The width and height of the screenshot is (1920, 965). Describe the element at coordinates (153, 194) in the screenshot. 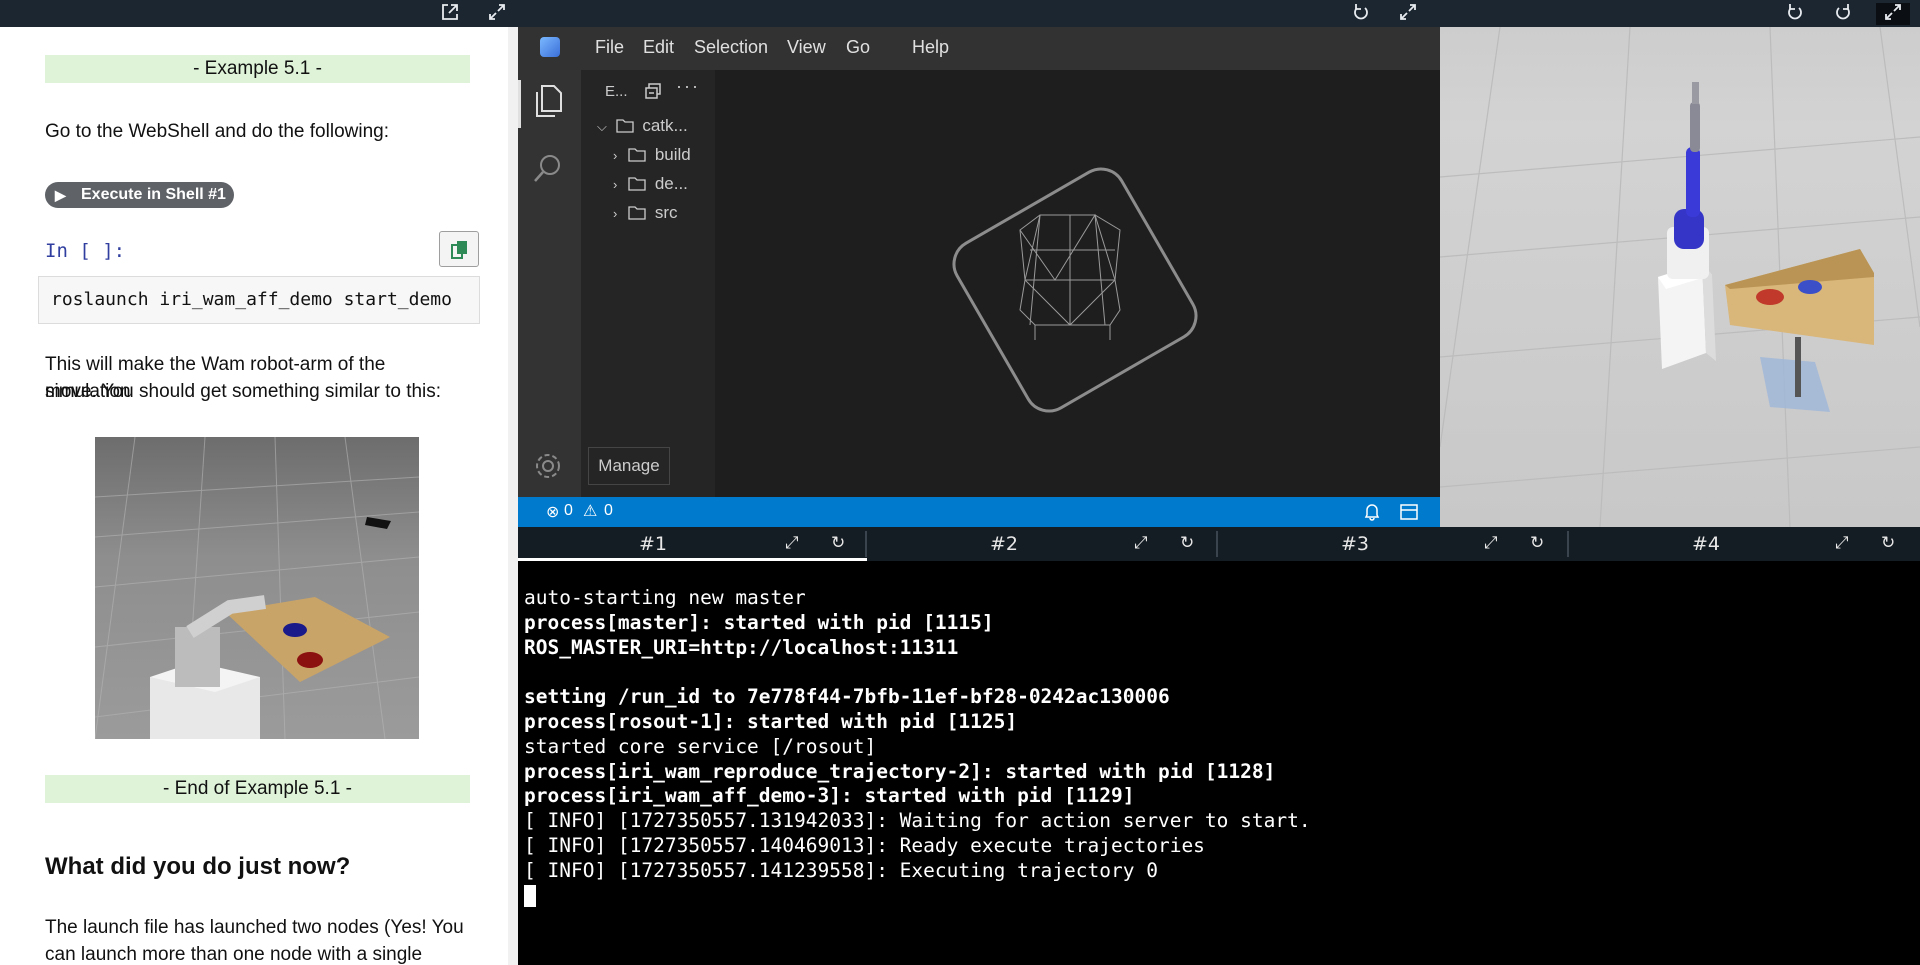

I see `execute-button-label: Execute in Shell #1` at that location.